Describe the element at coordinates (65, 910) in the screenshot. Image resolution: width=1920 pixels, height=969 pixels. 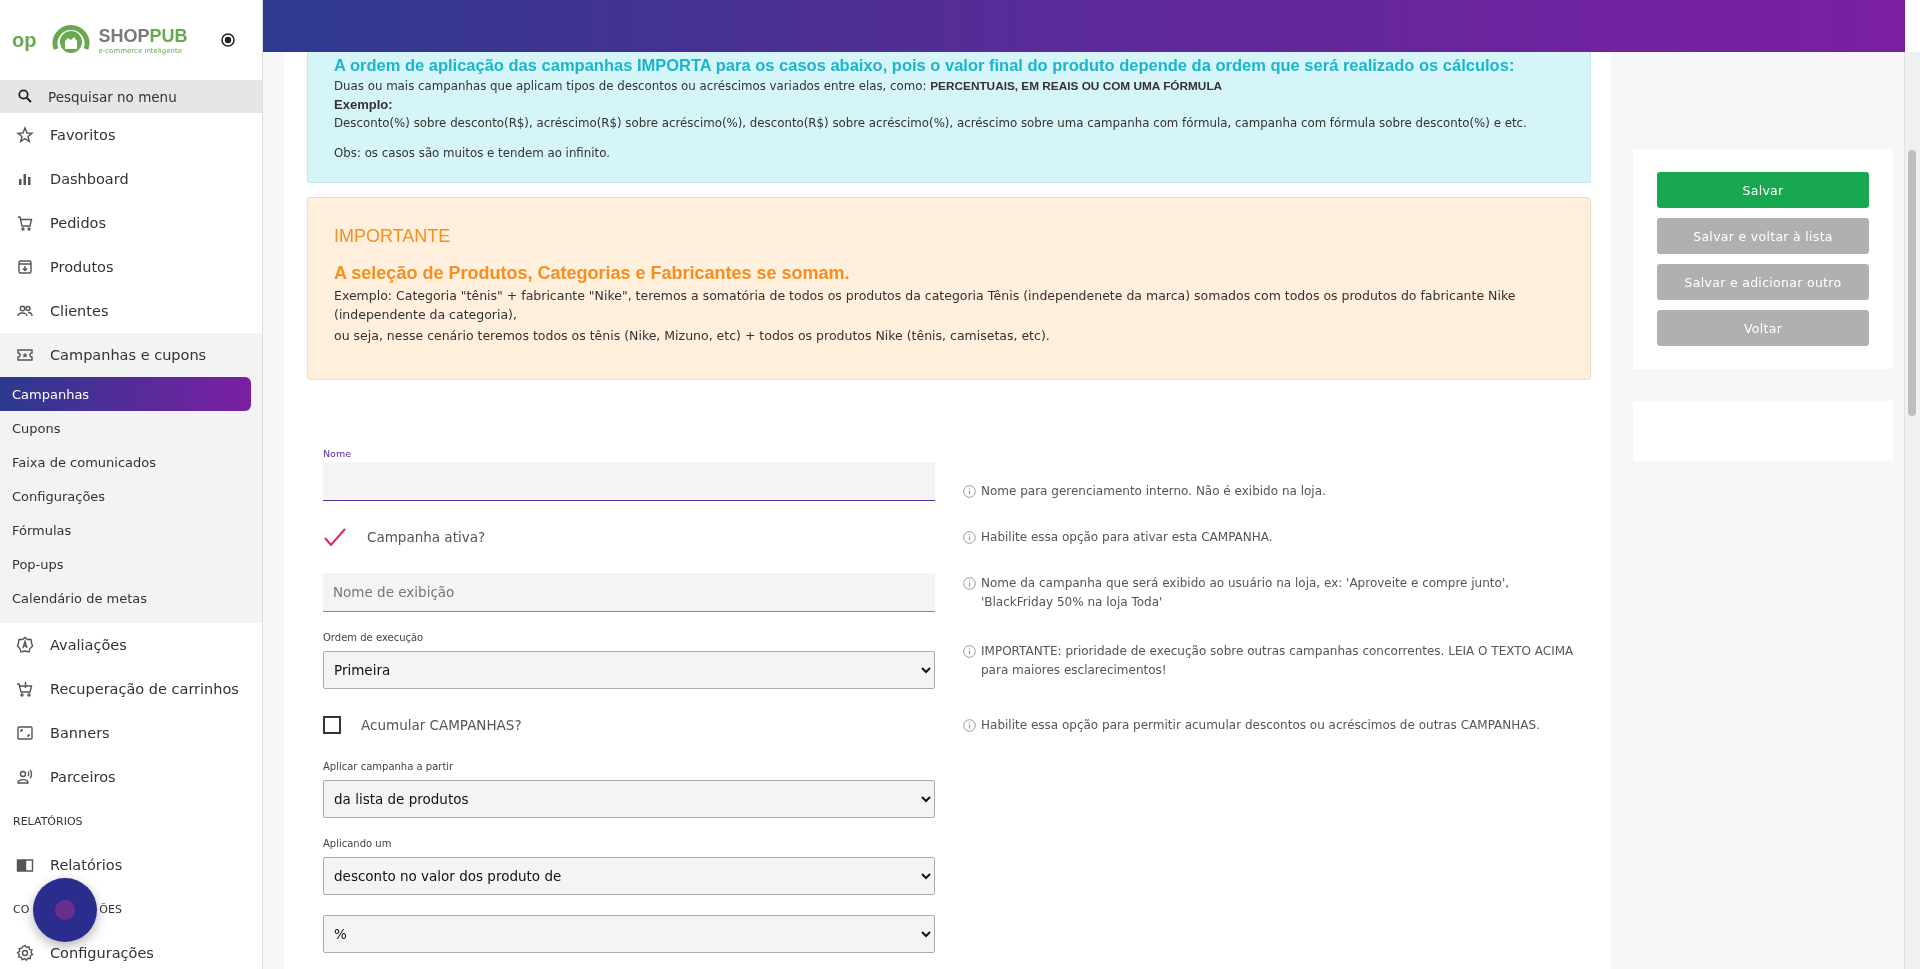
I see `floating-chat-button` at that location.